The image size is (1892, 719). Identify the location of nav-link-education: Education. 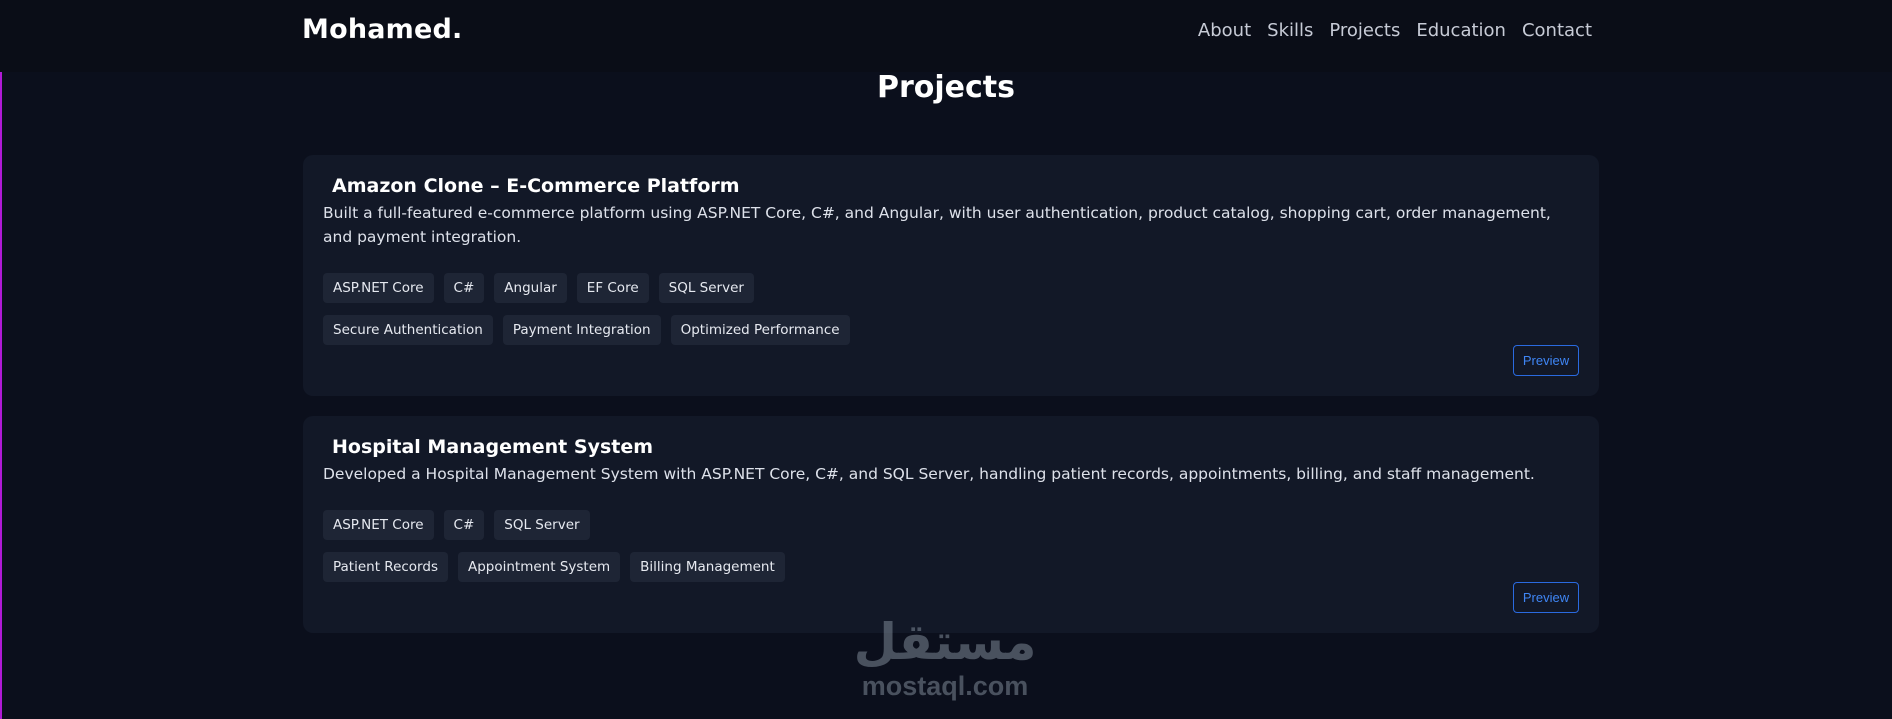
(1461, 30).